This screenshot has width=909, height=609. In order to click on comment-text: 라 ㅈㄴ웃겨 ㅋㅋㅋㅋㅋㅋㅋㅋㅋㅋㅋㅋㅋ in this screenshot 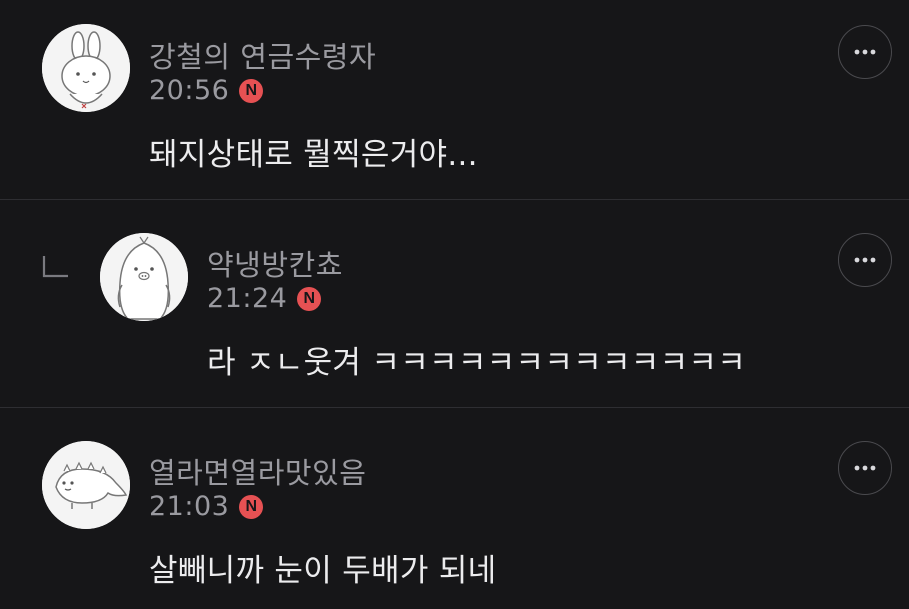, I will do `click(477, 363)`.